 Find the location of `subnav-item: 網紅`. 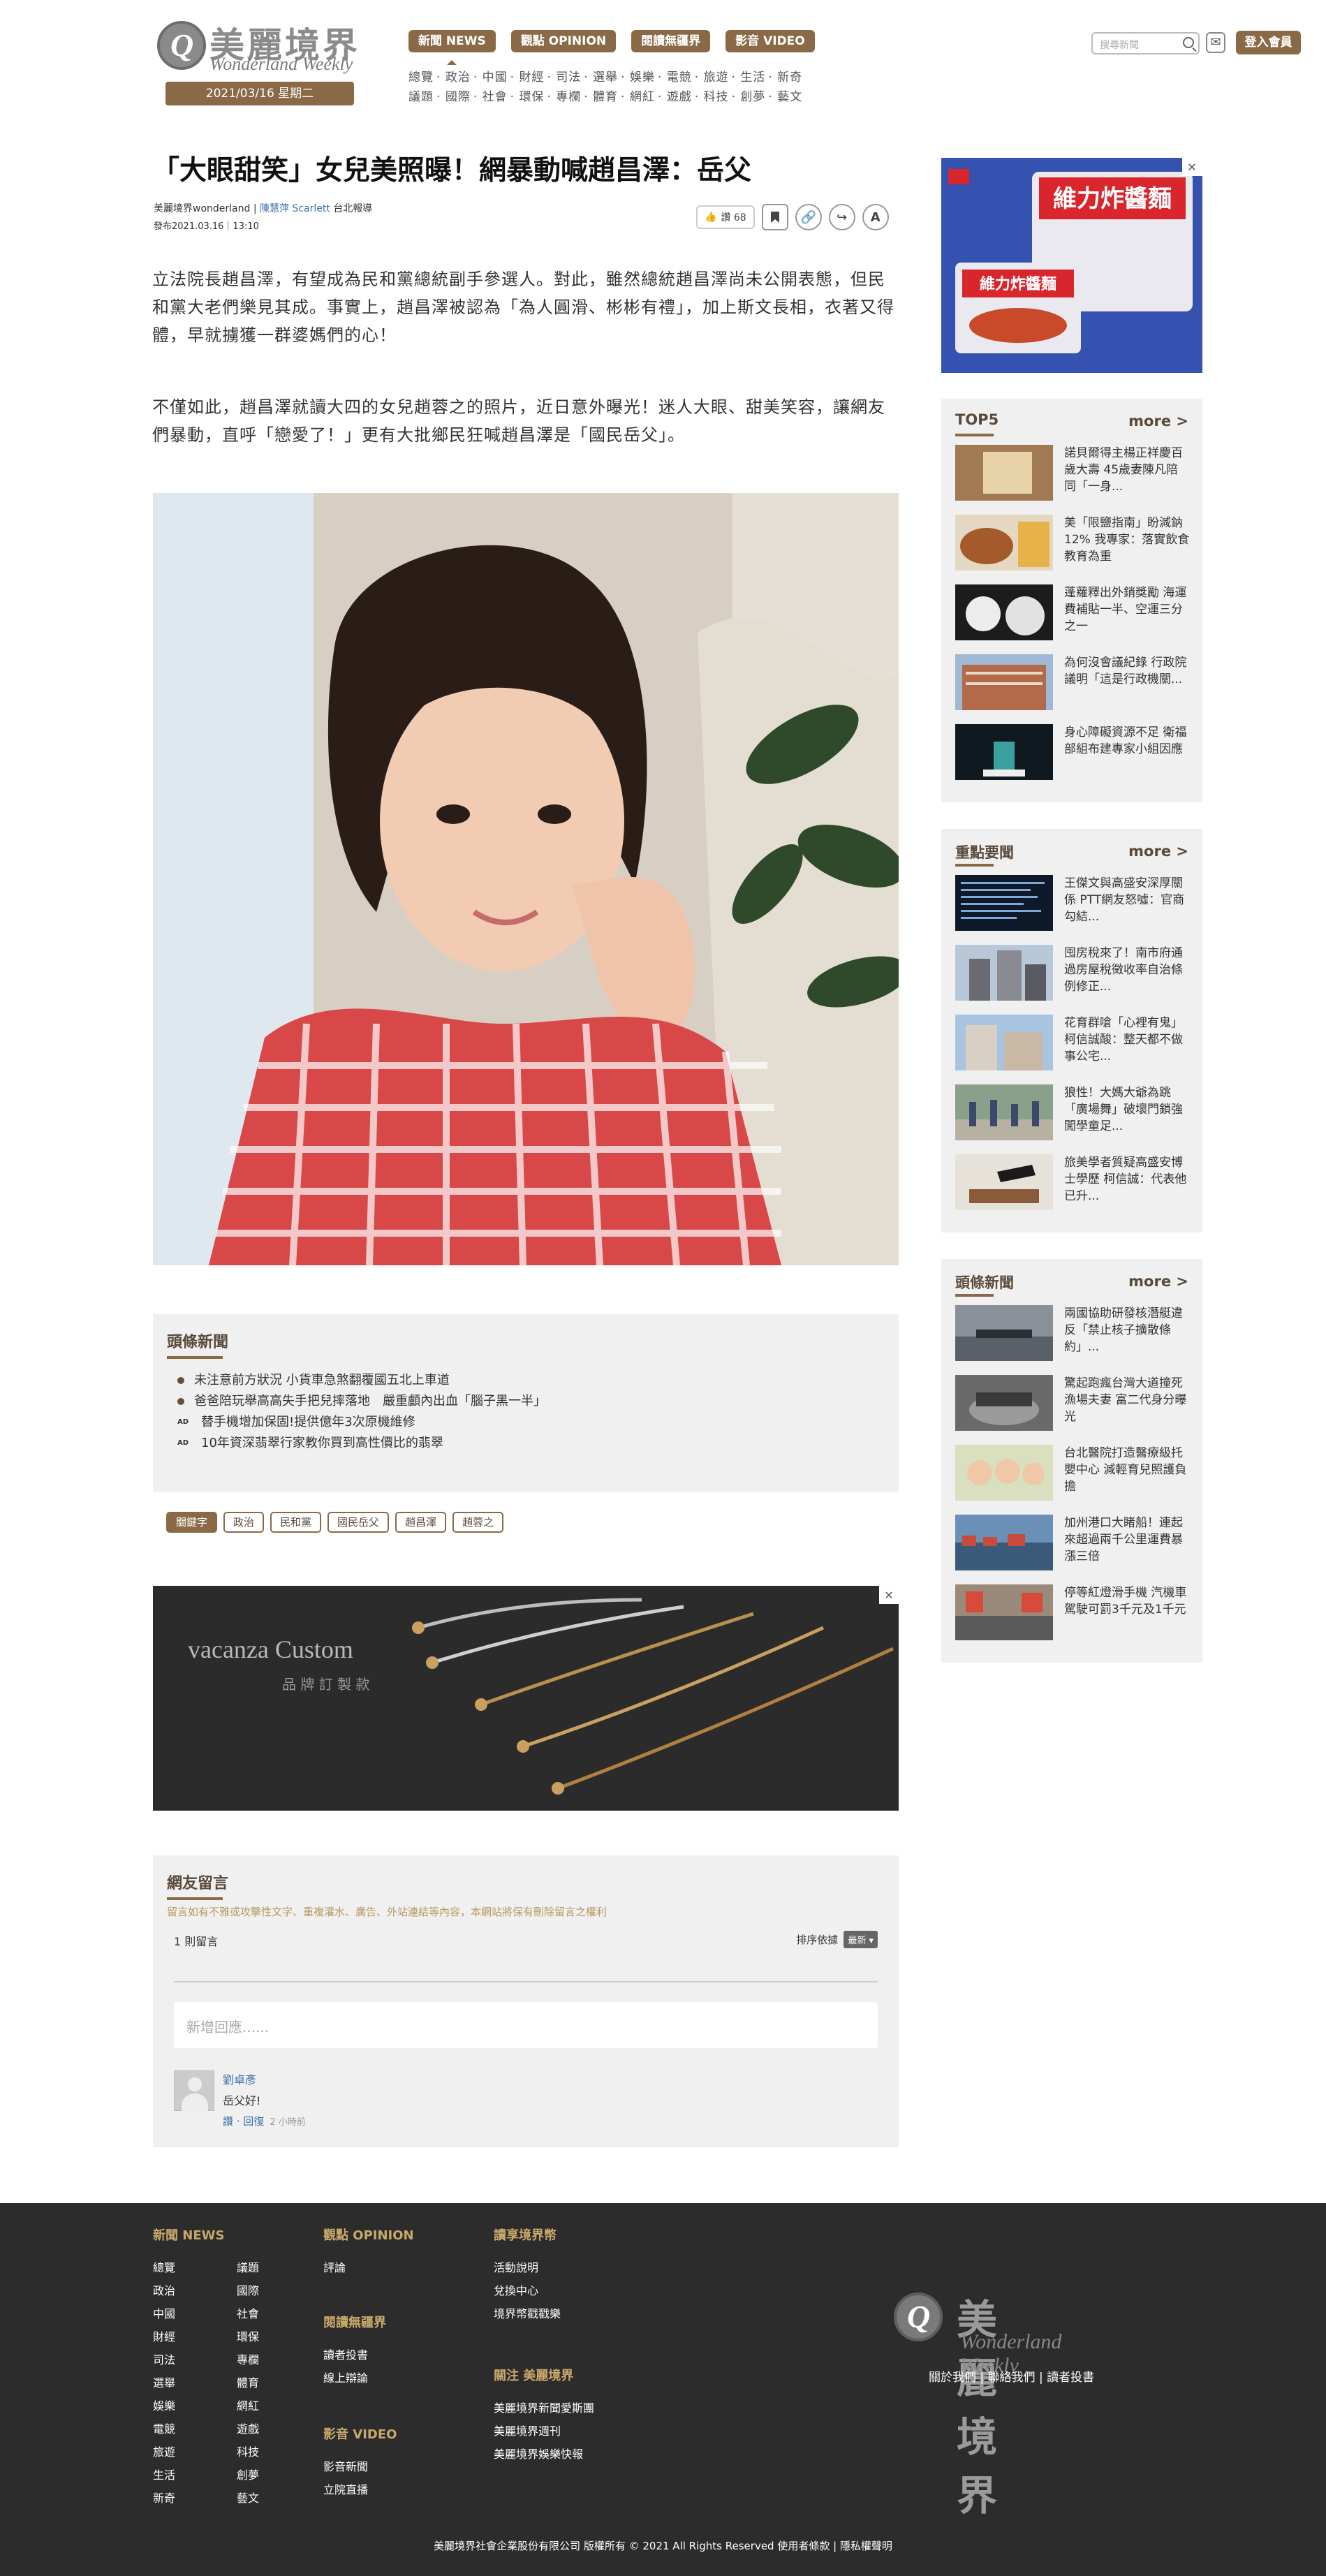

subnav-item: 網紅 is located at coordinates (642, 97).